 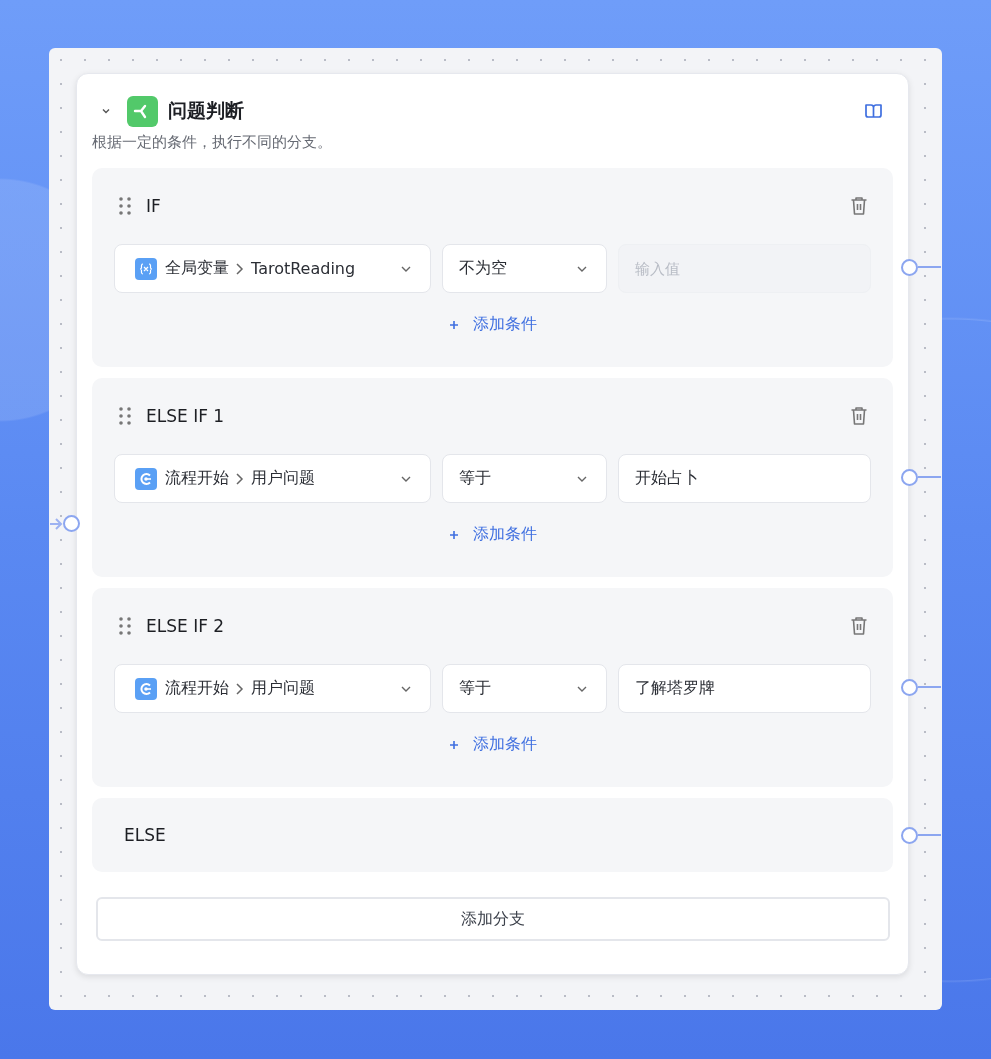 I want to click on branch-icon, so click(x=142, y=111).